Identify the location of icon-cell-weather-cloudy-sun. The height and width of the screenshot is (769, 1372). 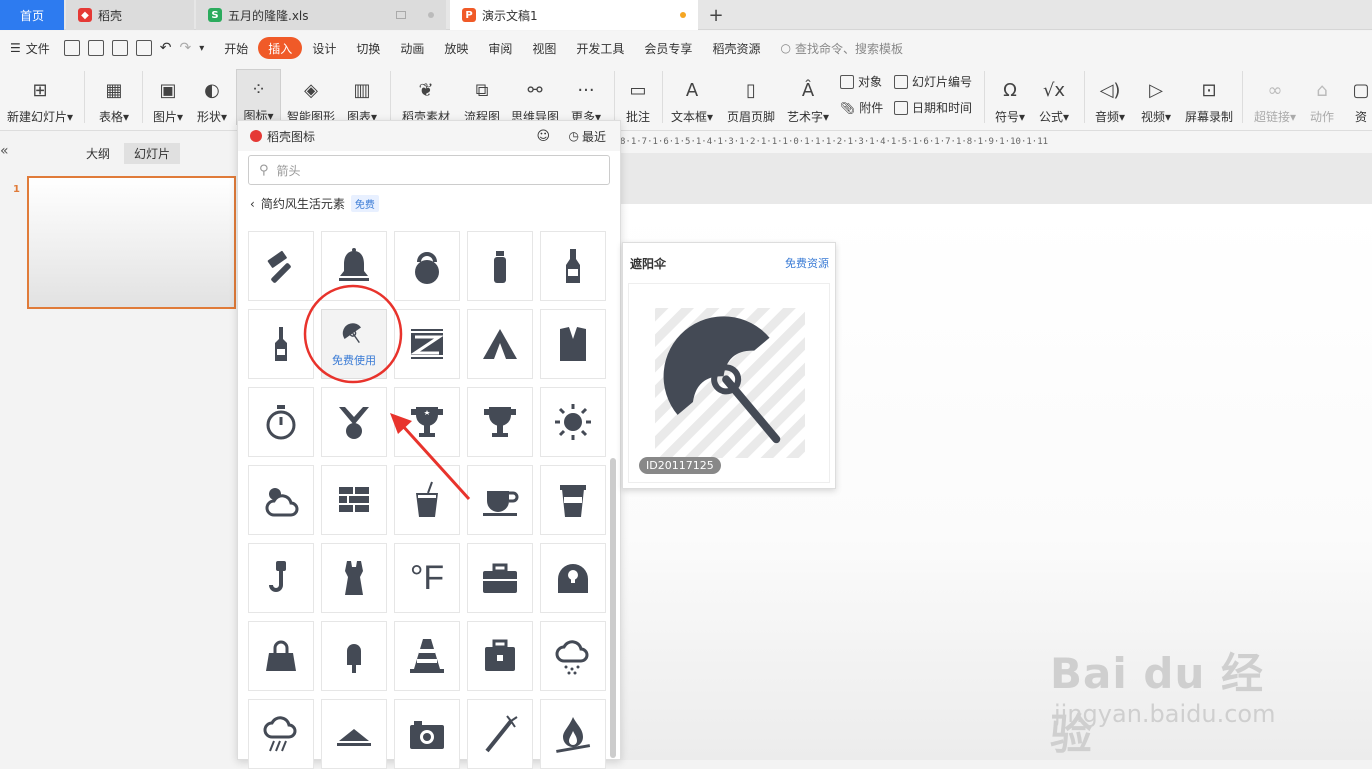
(281, 500).